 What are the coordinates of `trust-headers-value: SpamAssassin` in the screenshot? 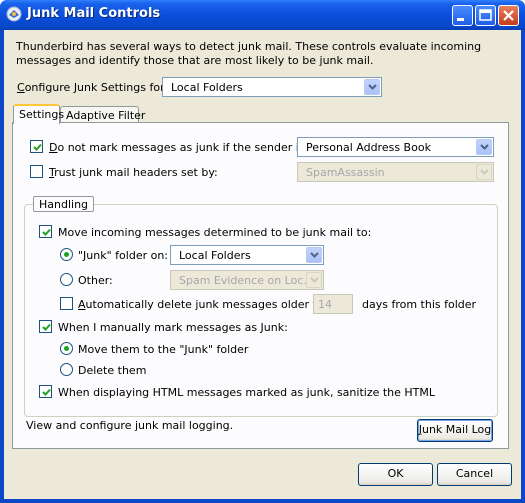 It's located at (345, 172).